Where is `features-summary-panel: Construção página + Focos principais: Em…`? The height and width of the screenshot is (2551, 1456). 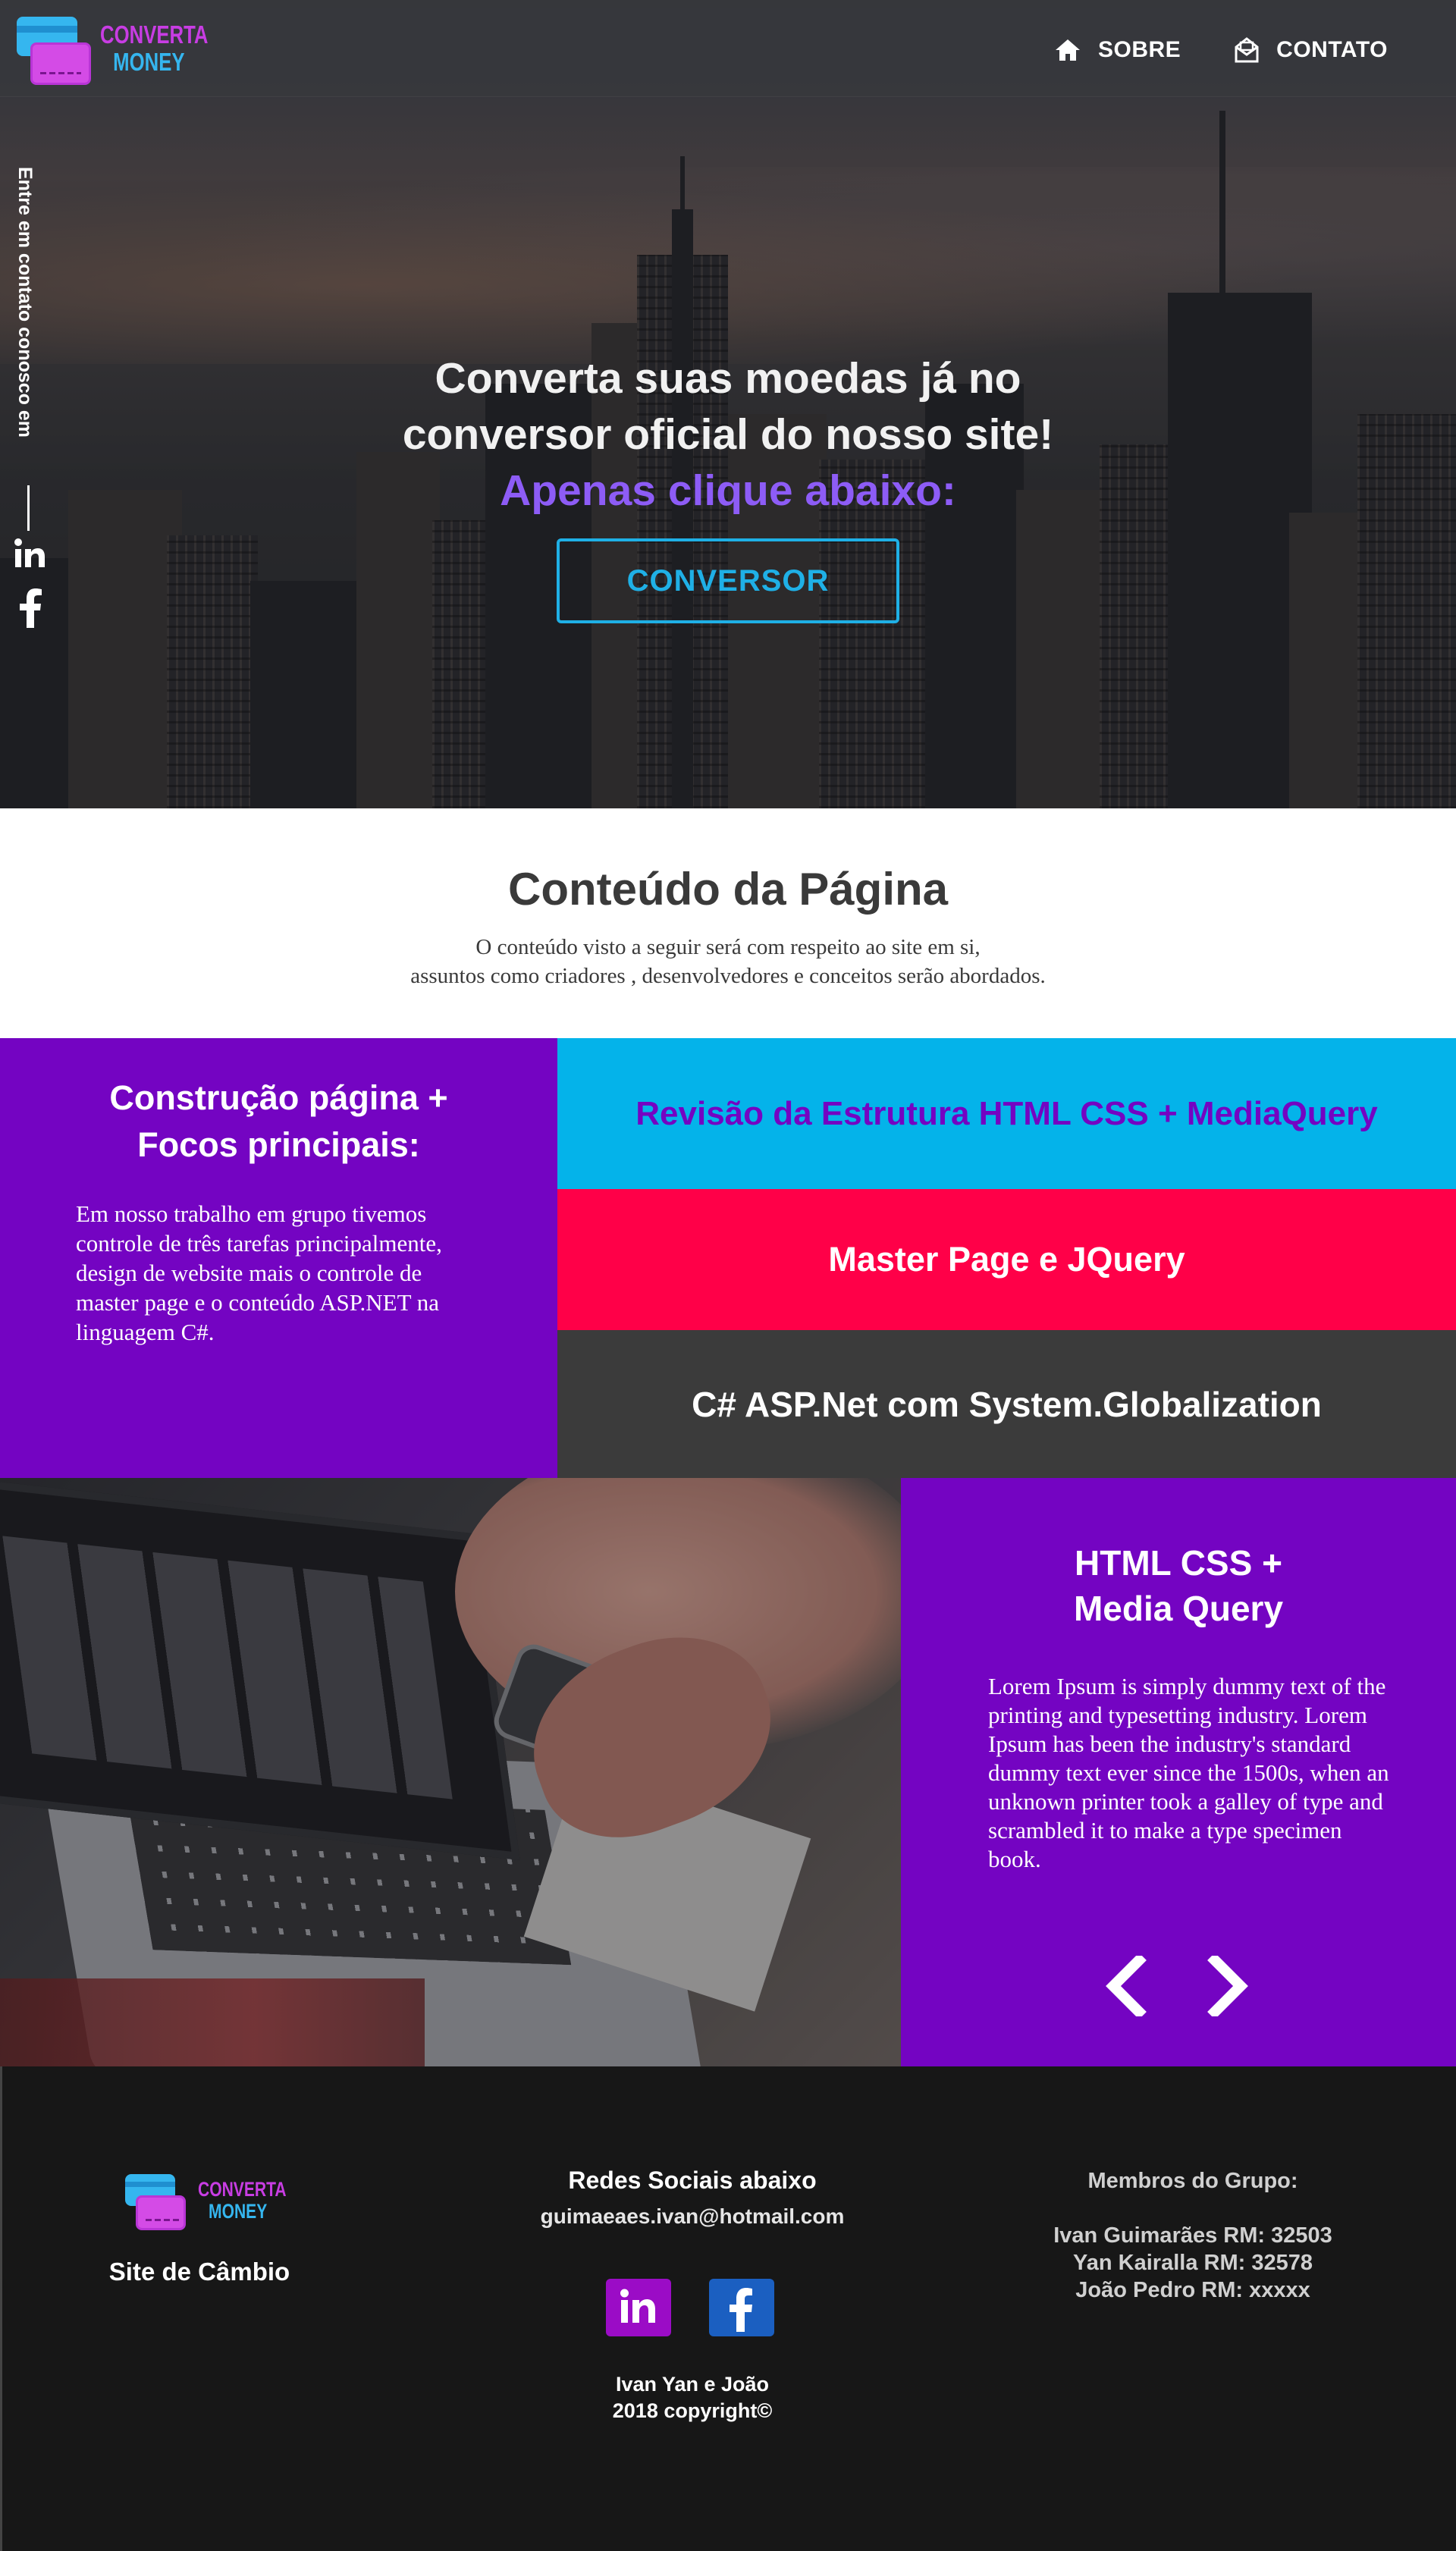
features-summary-panel: Construção página + Focos principais: Em… is located at coordinates (278, 1258).